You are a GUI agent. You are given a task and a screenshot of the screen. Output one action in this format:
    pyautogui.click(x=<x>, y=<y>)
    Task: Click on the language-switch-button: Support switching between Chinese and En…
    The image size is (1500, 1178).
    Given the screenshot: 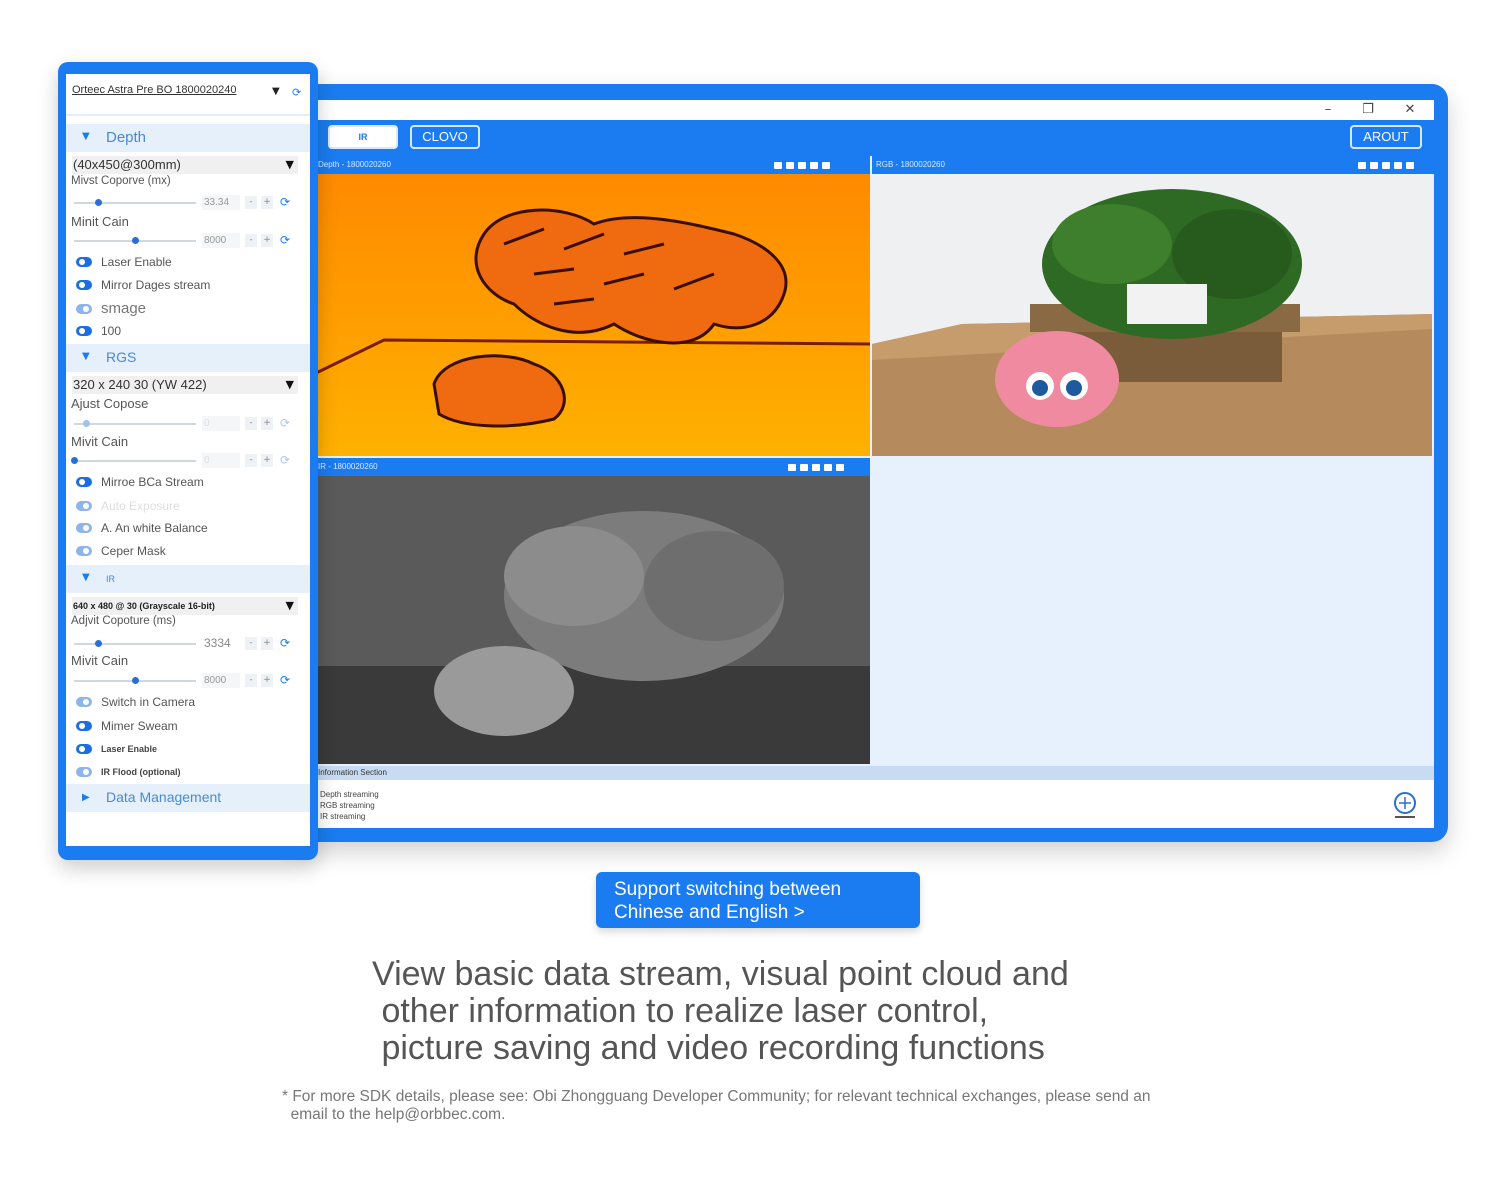 What is the action you would take?
    pyautogui.click(x=758, y=900)
    